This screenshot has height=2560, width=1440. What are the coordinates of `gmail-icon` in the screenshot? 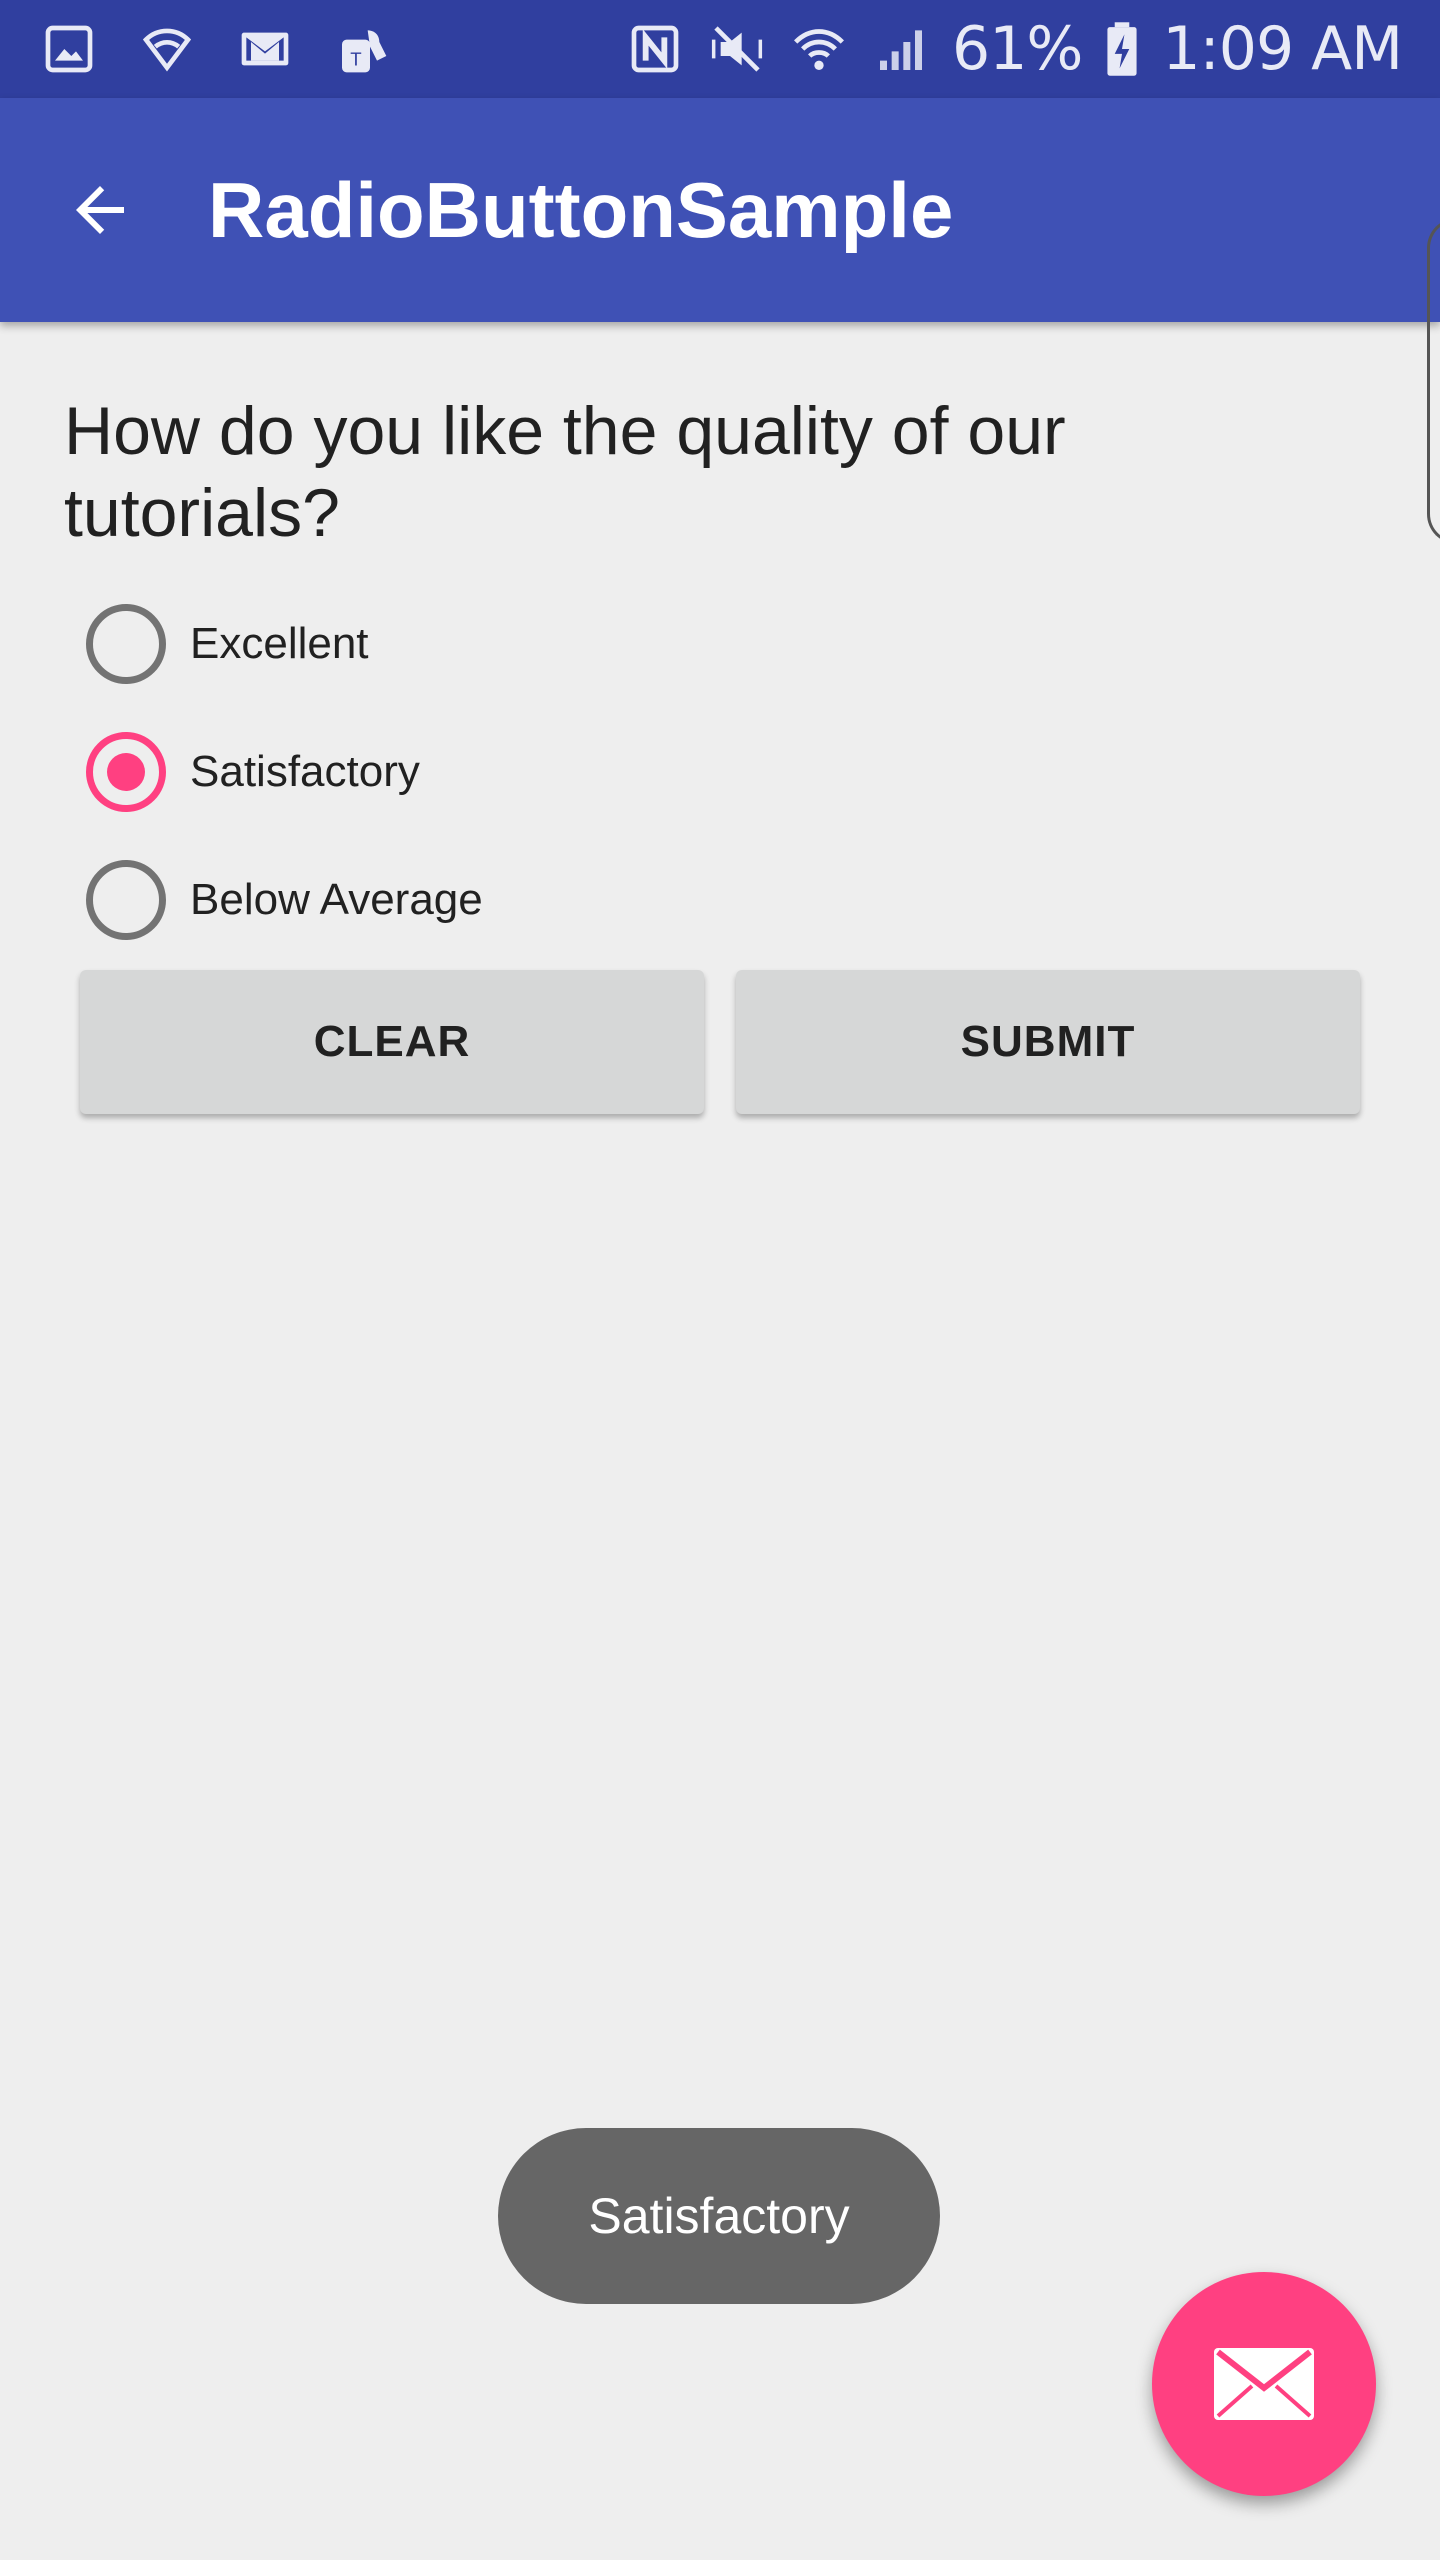 It's located at (265, 49).